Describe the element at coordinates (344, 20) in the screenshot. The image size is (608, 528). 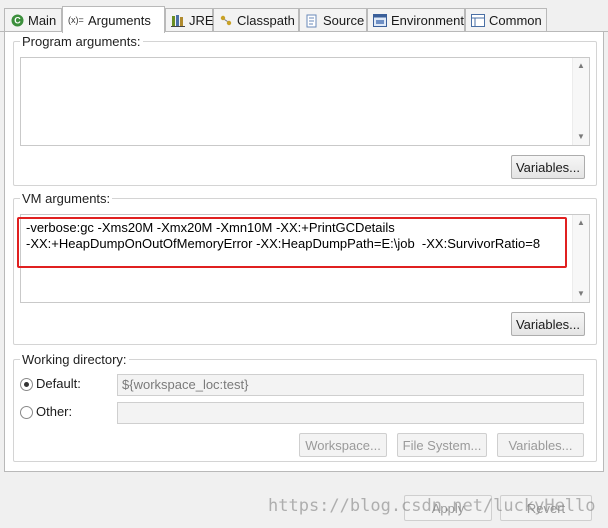
I see `tab-label: Source` at that location.